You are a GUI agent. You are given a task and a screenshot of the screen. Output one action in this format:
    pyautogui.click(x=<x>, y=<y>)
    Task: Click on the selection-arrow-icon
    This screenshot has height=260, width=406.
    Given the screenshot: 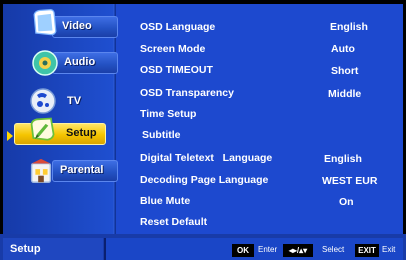 What is the action you would take?
    pyautogui.click(x=10, y=136)
    